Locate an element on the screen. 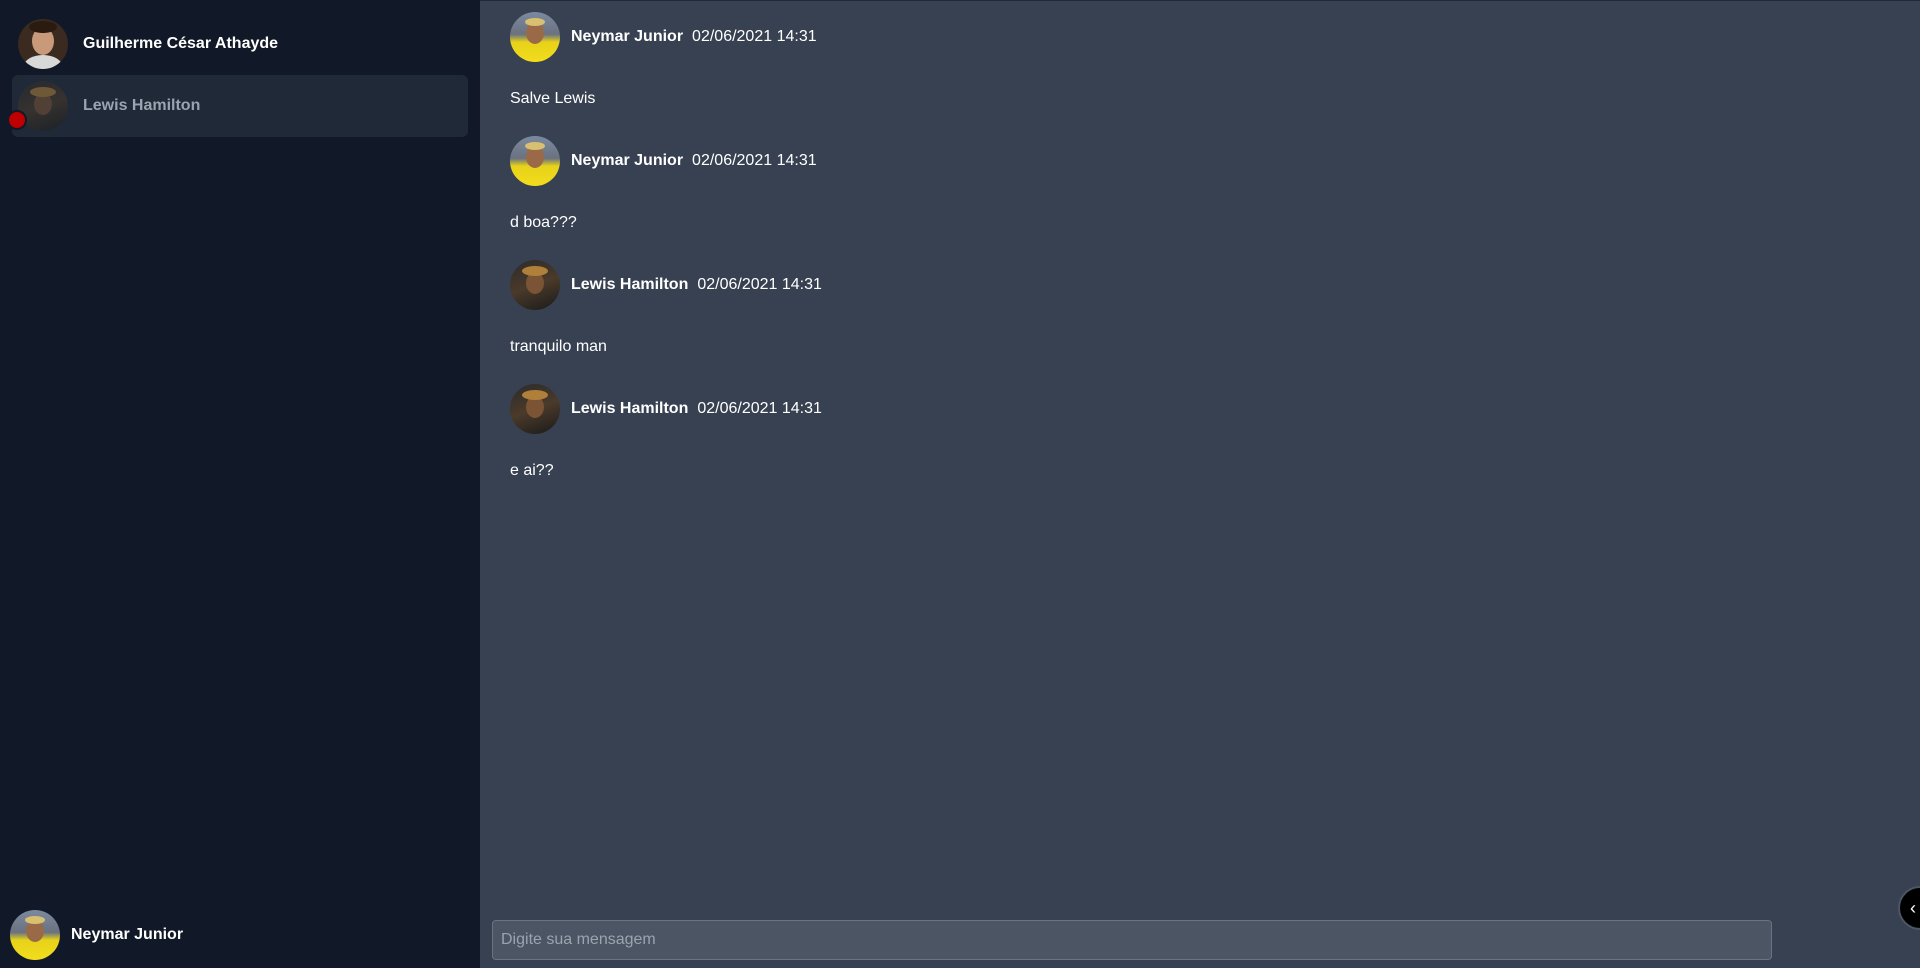 This screenshot has width=1920, height=968. contact-item-lewis: Lewis Hamilton is located at coordinates (237, 106).